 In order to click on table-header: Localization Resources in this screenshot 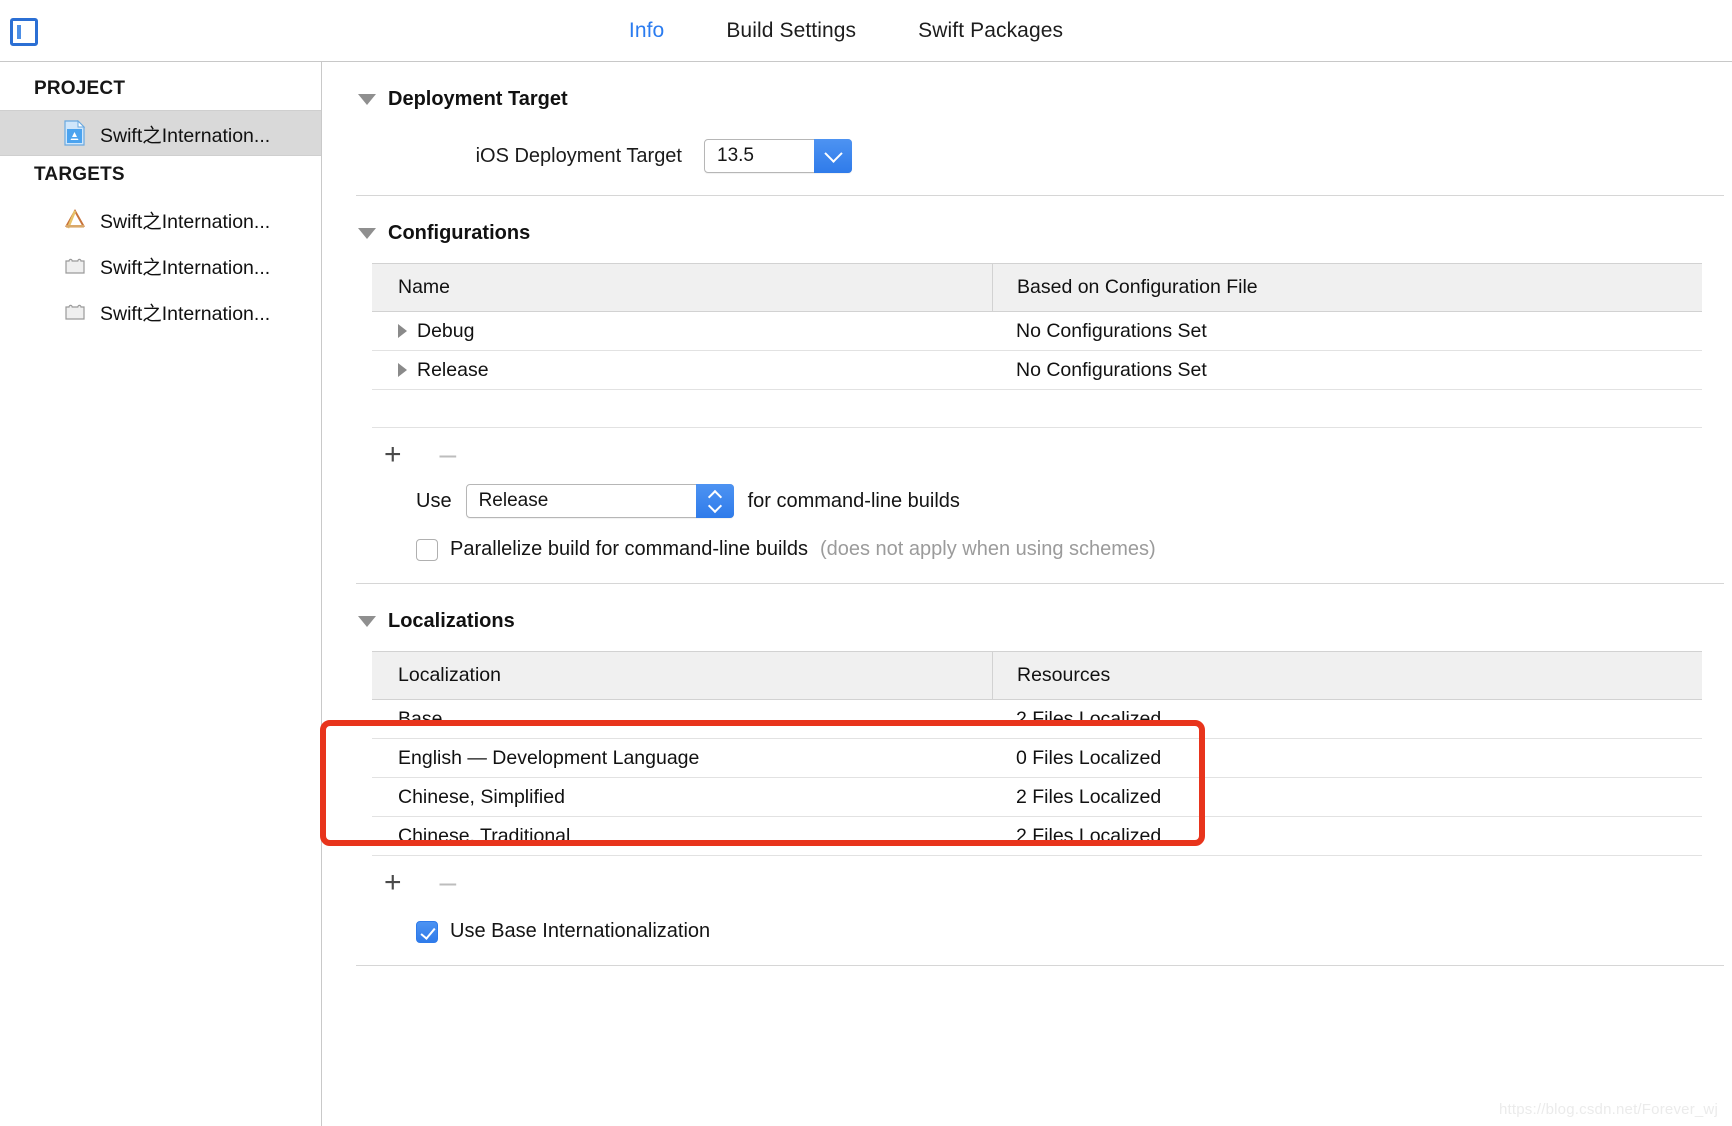, I will do `click(1037, 676)`.